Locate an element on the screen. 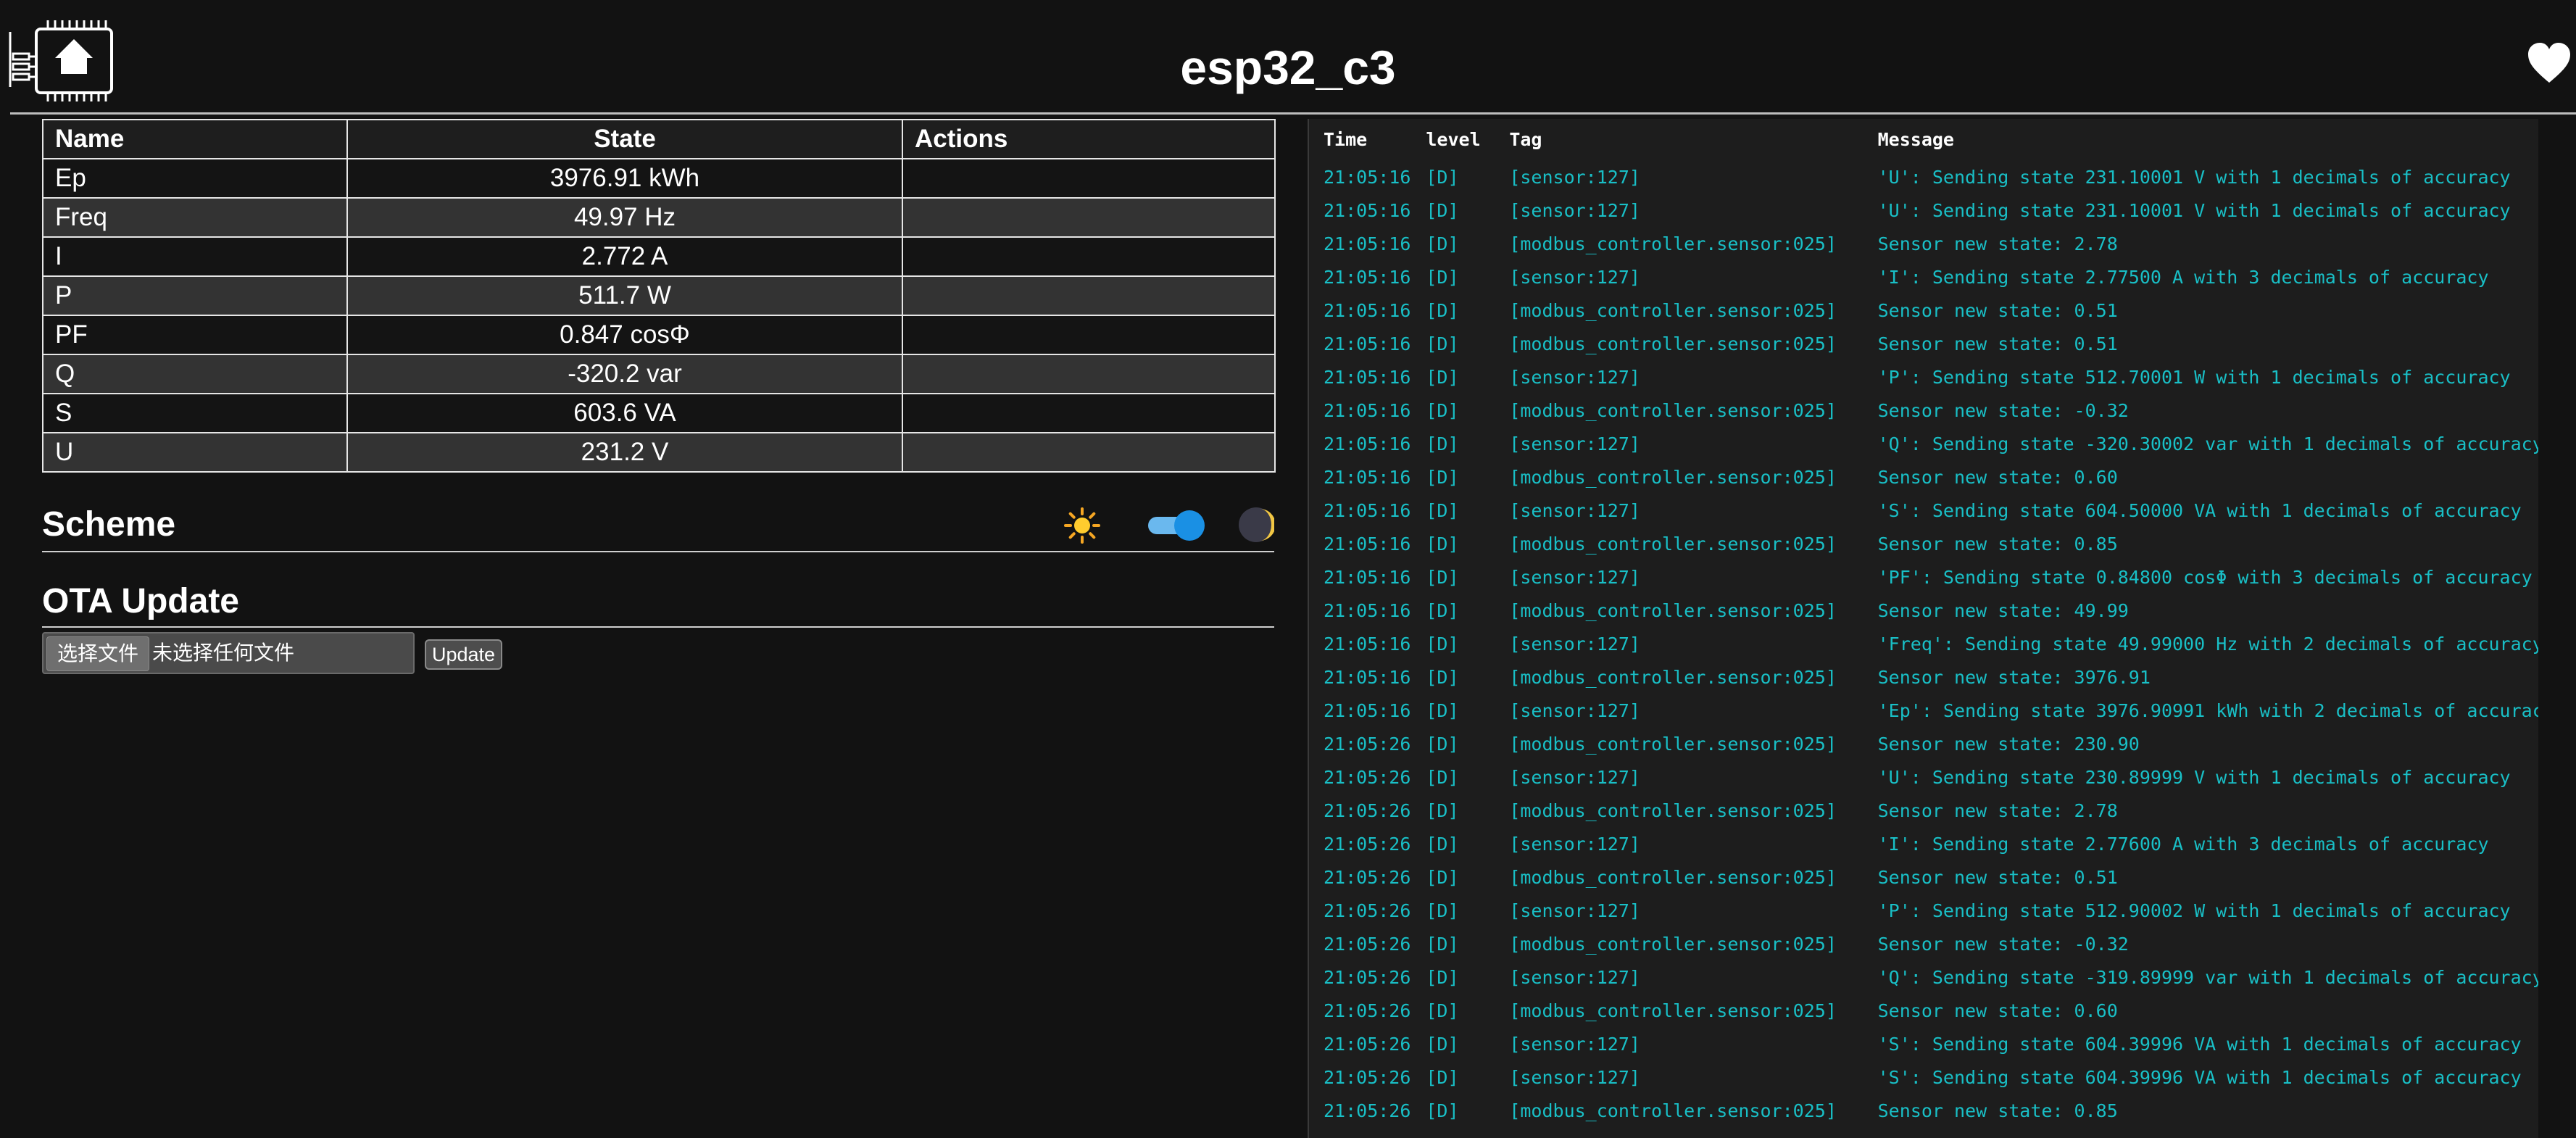  log-message: Sensor new state: 2.78 is located at coordinates (1997, 810).